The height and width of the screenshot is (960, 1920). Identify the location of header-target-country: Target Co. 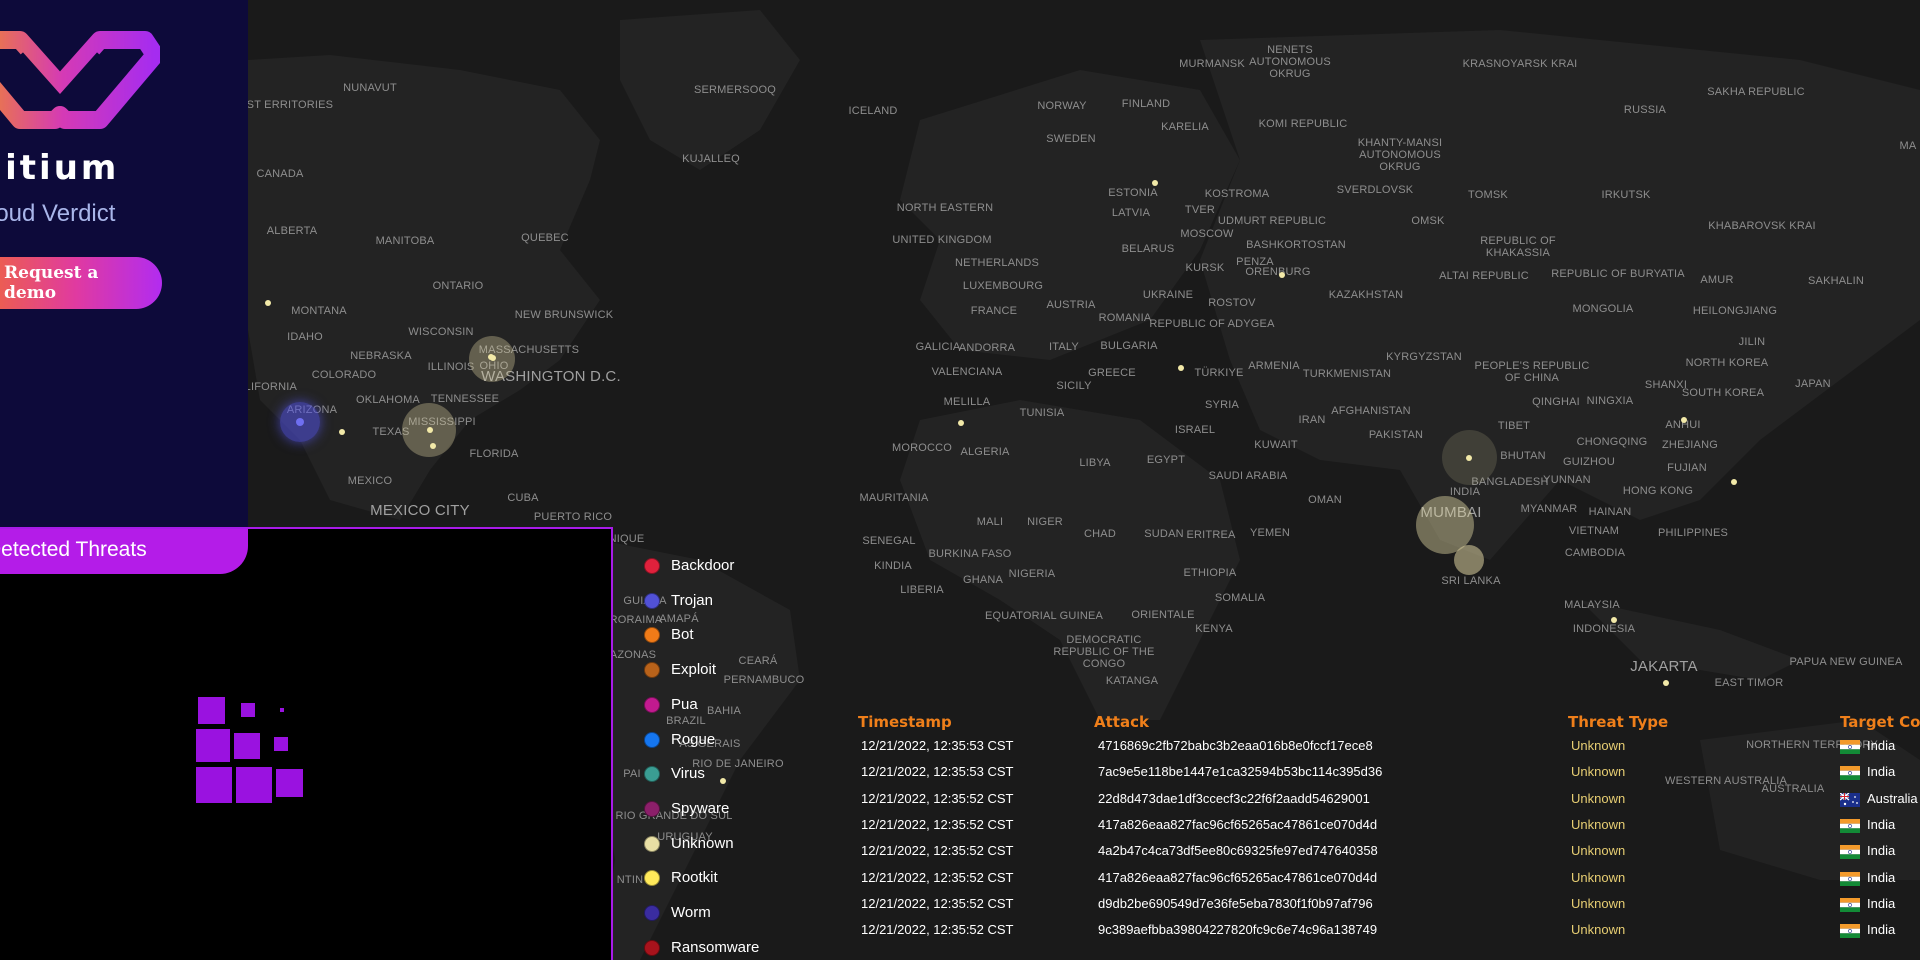
(1880, 722).